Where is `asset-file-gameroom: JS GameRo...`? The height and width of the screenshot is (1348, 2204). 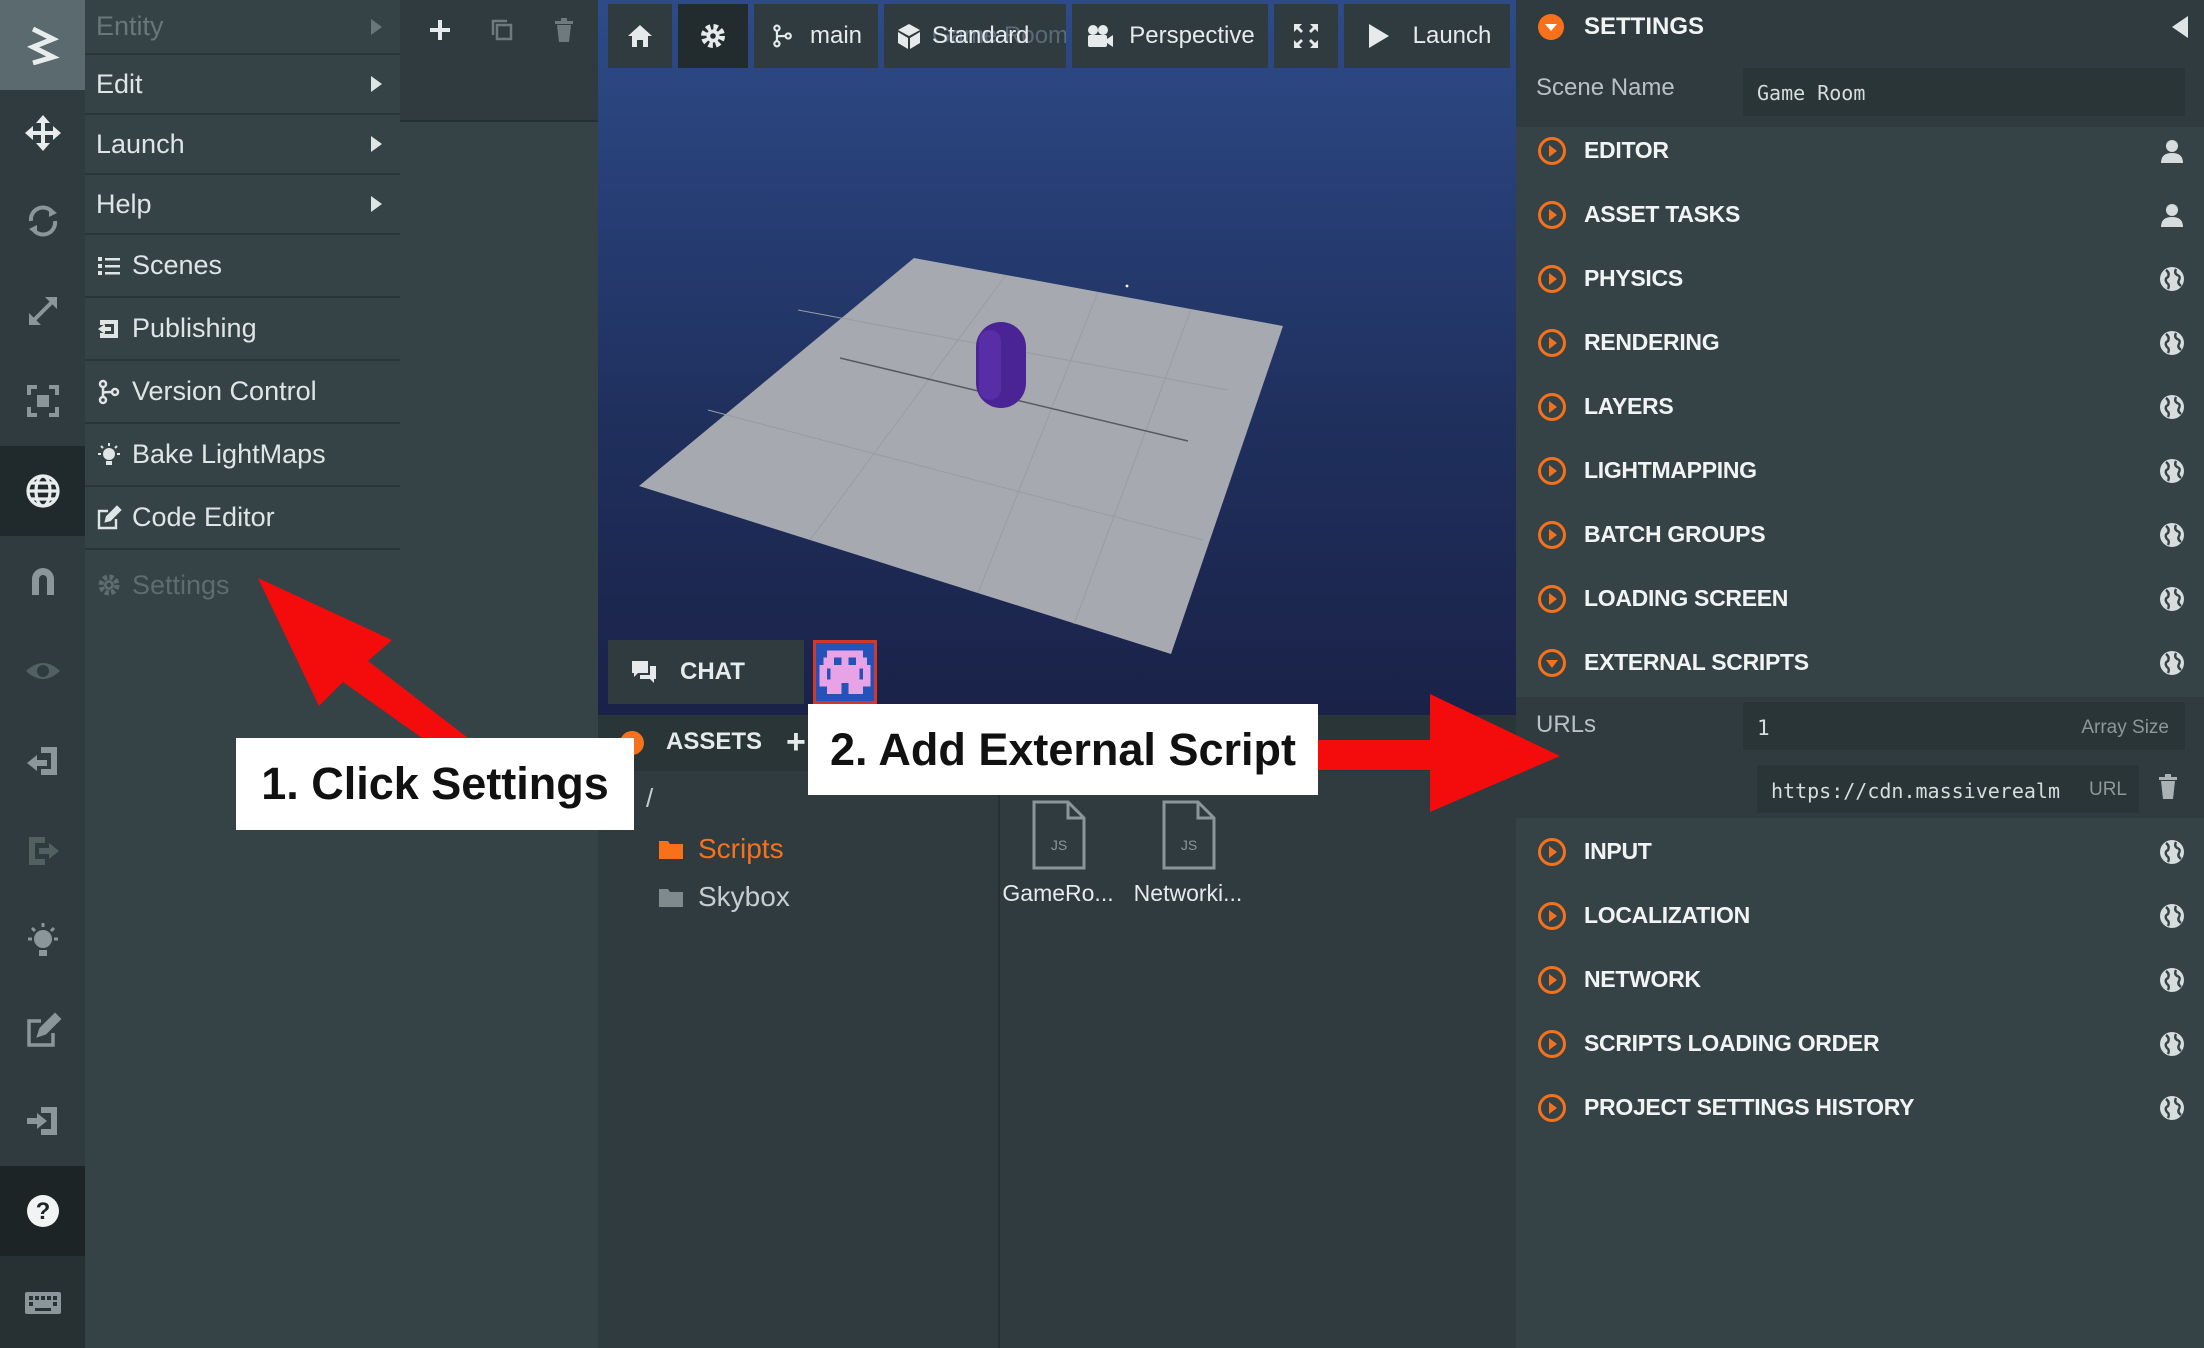
asset-file-gameroom: JS GameRo... is located at coordinates (1058, 853).